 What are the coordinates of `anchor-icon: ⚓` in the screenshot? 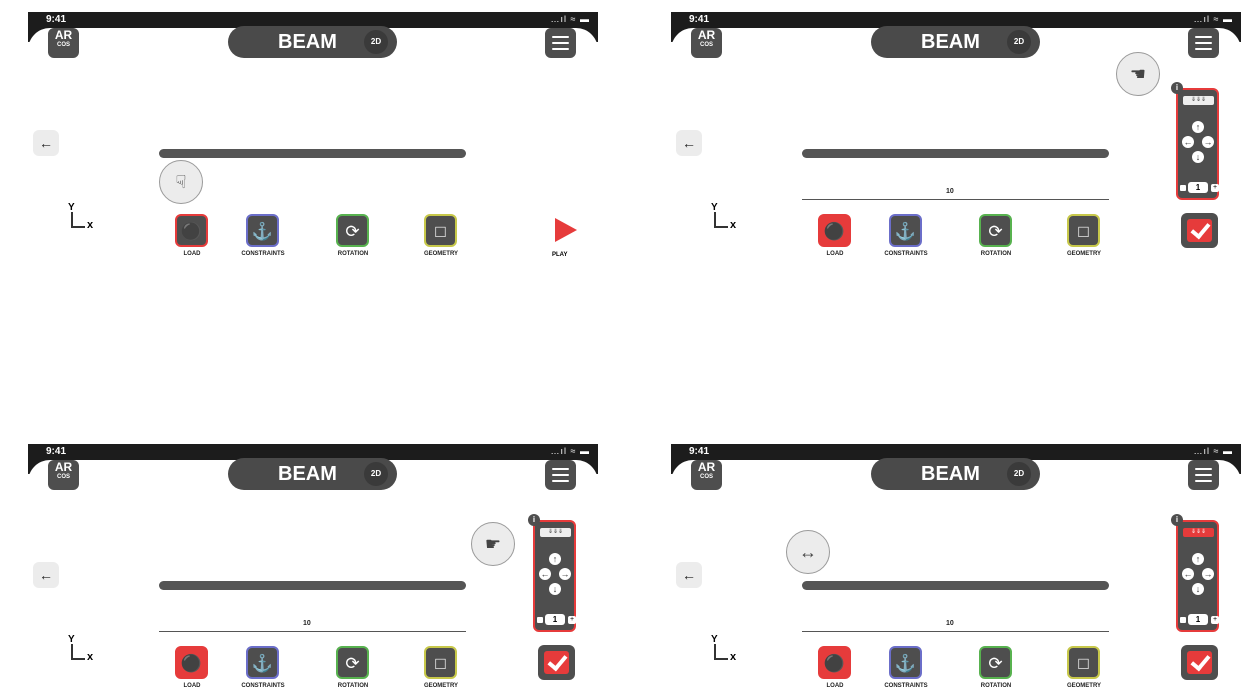 It's located at (905, 663).